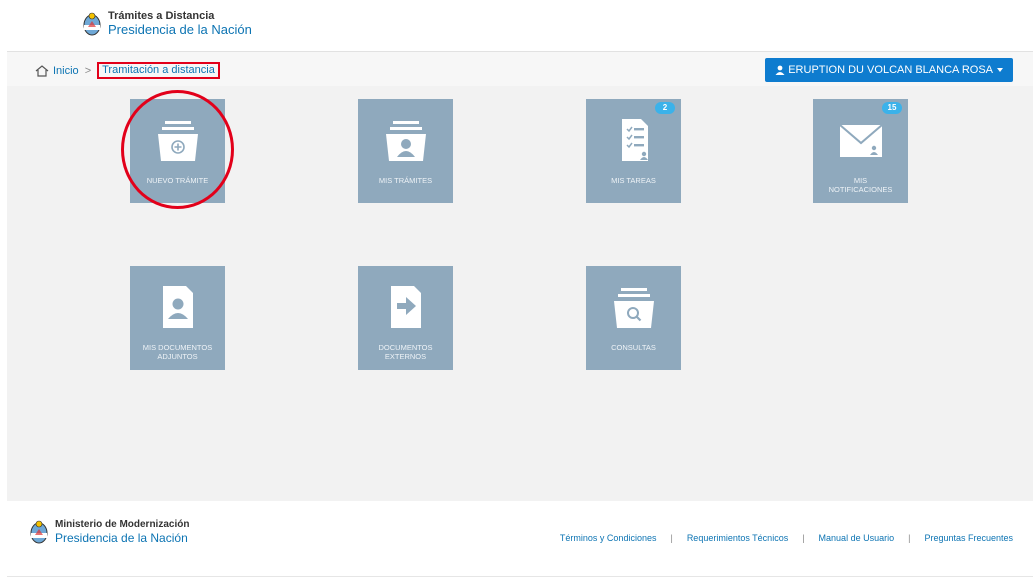 The height and width of the screenshot is (577, 1034). What do you see at coordinates (608, 538) in the screenshot?
I see `link-terminos: Términos y Condiciones` at bounding box center [608, 538].